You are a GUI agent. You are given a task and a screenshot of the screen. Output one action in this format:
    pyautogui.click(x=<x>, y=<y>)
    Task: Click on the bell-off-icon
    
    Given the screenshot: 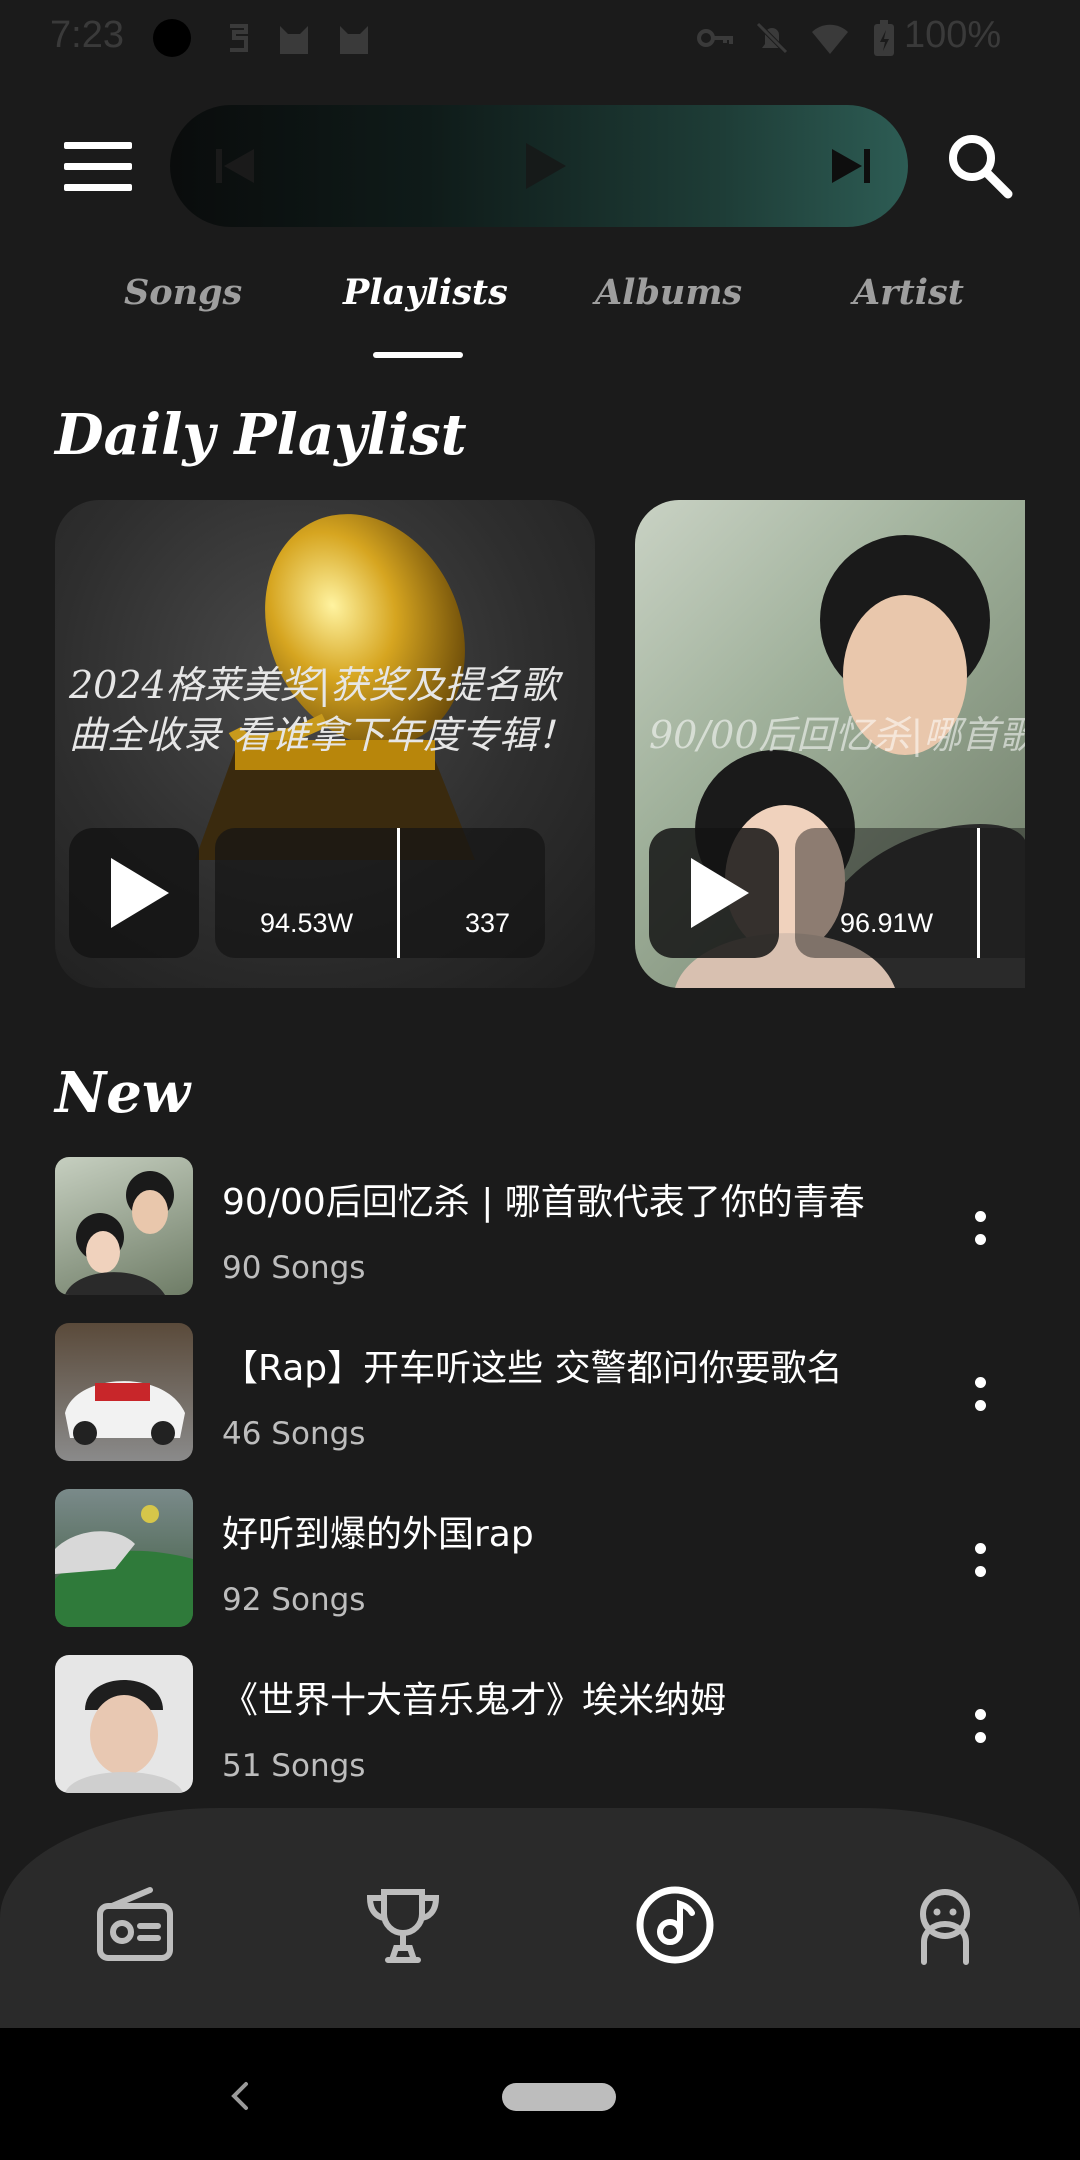 What is the action you would take?
    pyautogui.click(x=772, y=38)
    